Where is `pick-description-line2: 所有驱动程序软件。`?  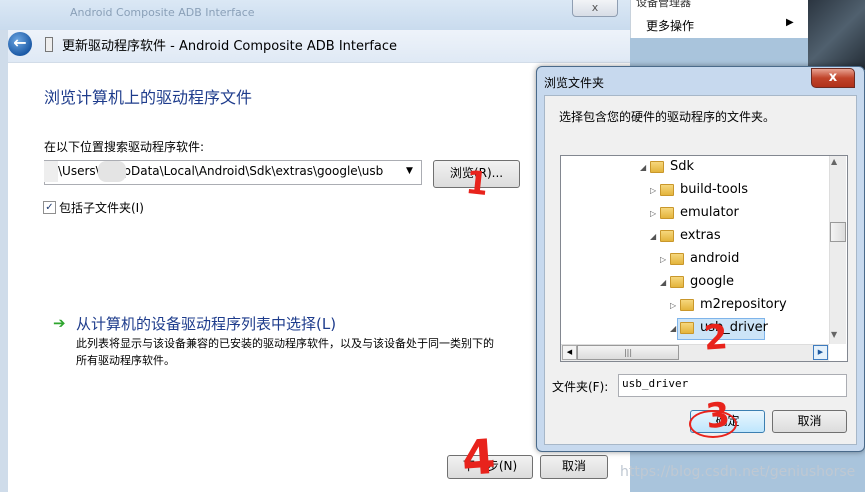
pick-description-line2: 所有驱动程序软件。 is located at coordinates (125, 360).